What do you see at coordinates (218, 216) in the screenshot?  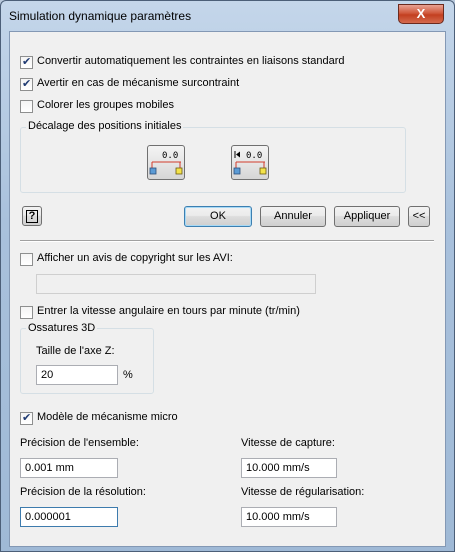 I see `ok-button: OK` at bounding box center [218, 216].